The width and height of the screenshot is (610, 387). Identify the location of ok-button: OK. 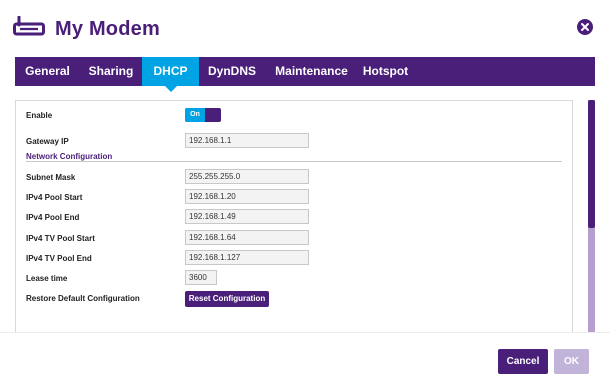
(571, 361).